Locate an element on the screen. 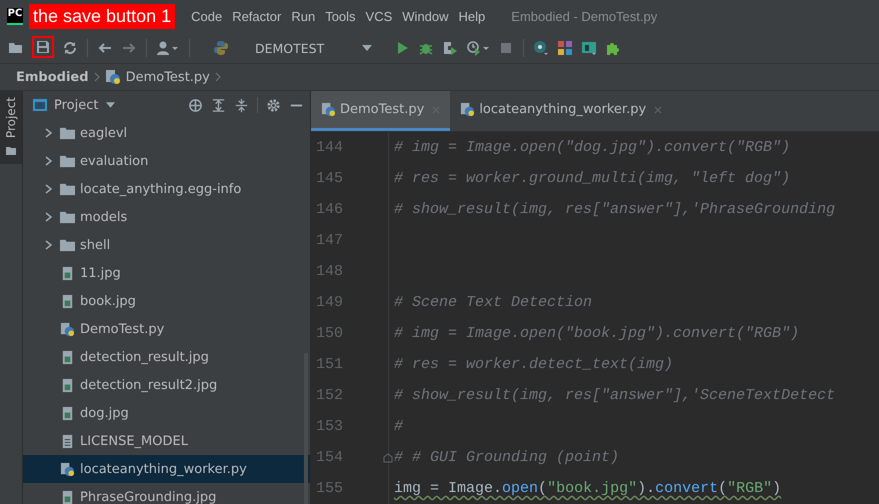 The height and width of the screenshot is (504, 879). text-file-icon is located at coordinates (67, 441).